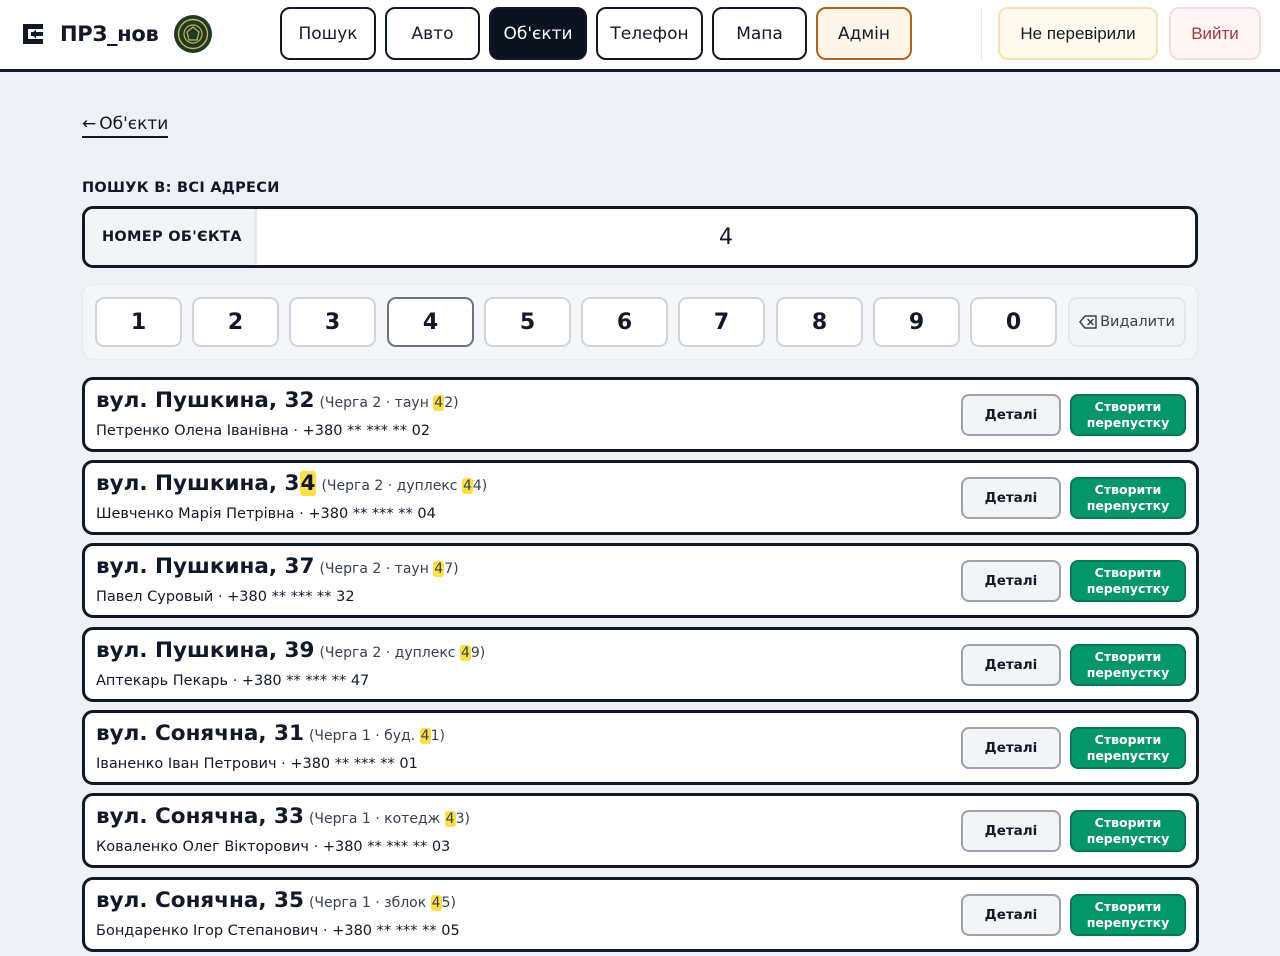 The width and height of the screenshot is (1280, 956). I want to click on result-title: вул. Пушкина, 37 (Черга 2 · таун 47), so click(277, 566).